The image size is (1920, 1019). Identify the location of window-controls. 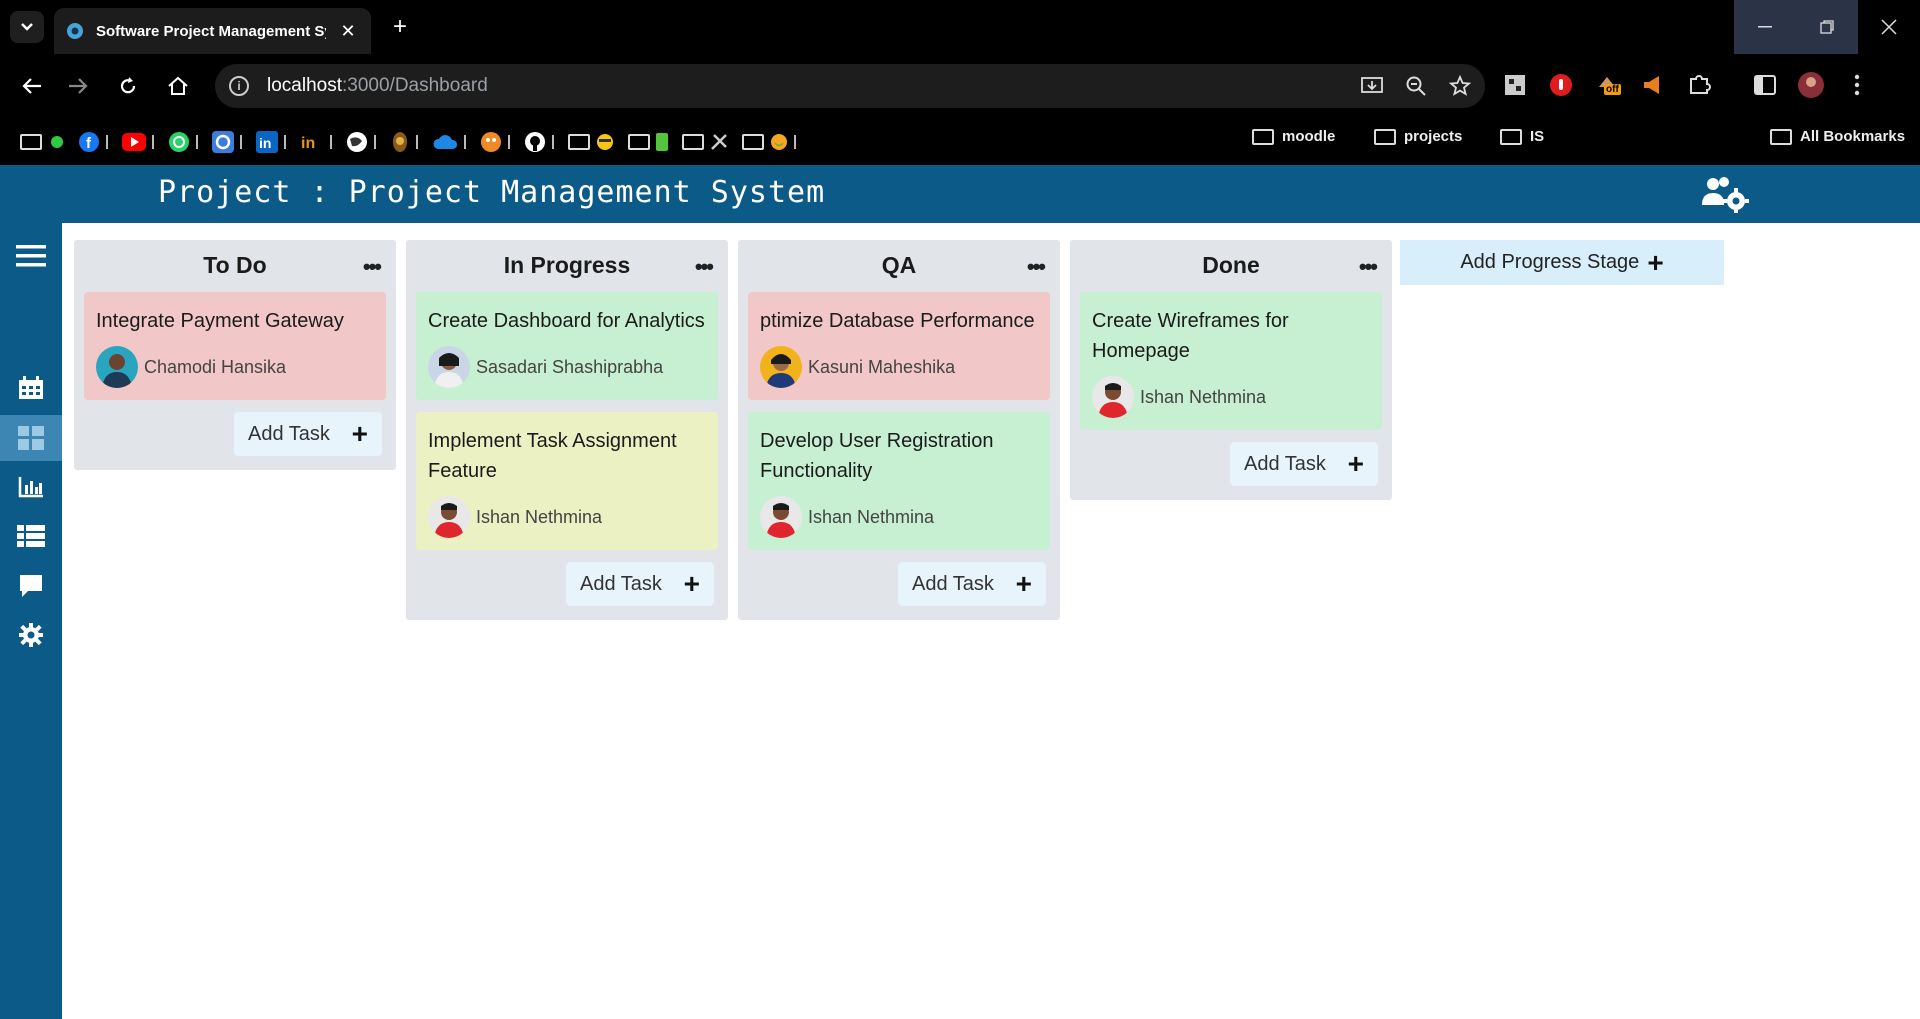
(1827, 27).